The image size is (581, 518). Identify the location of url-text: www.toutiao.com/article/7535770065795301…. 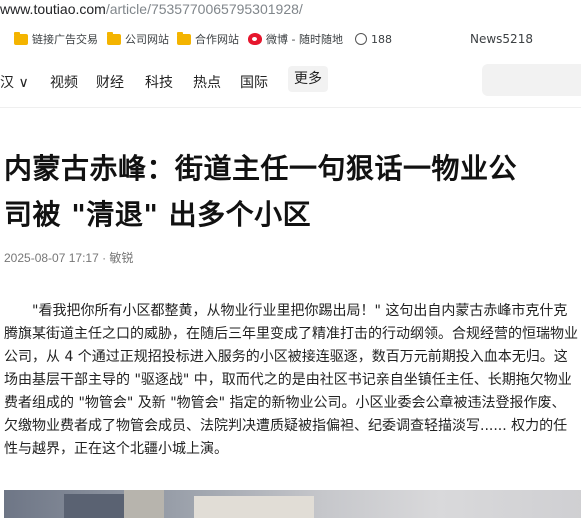
(151, 9).